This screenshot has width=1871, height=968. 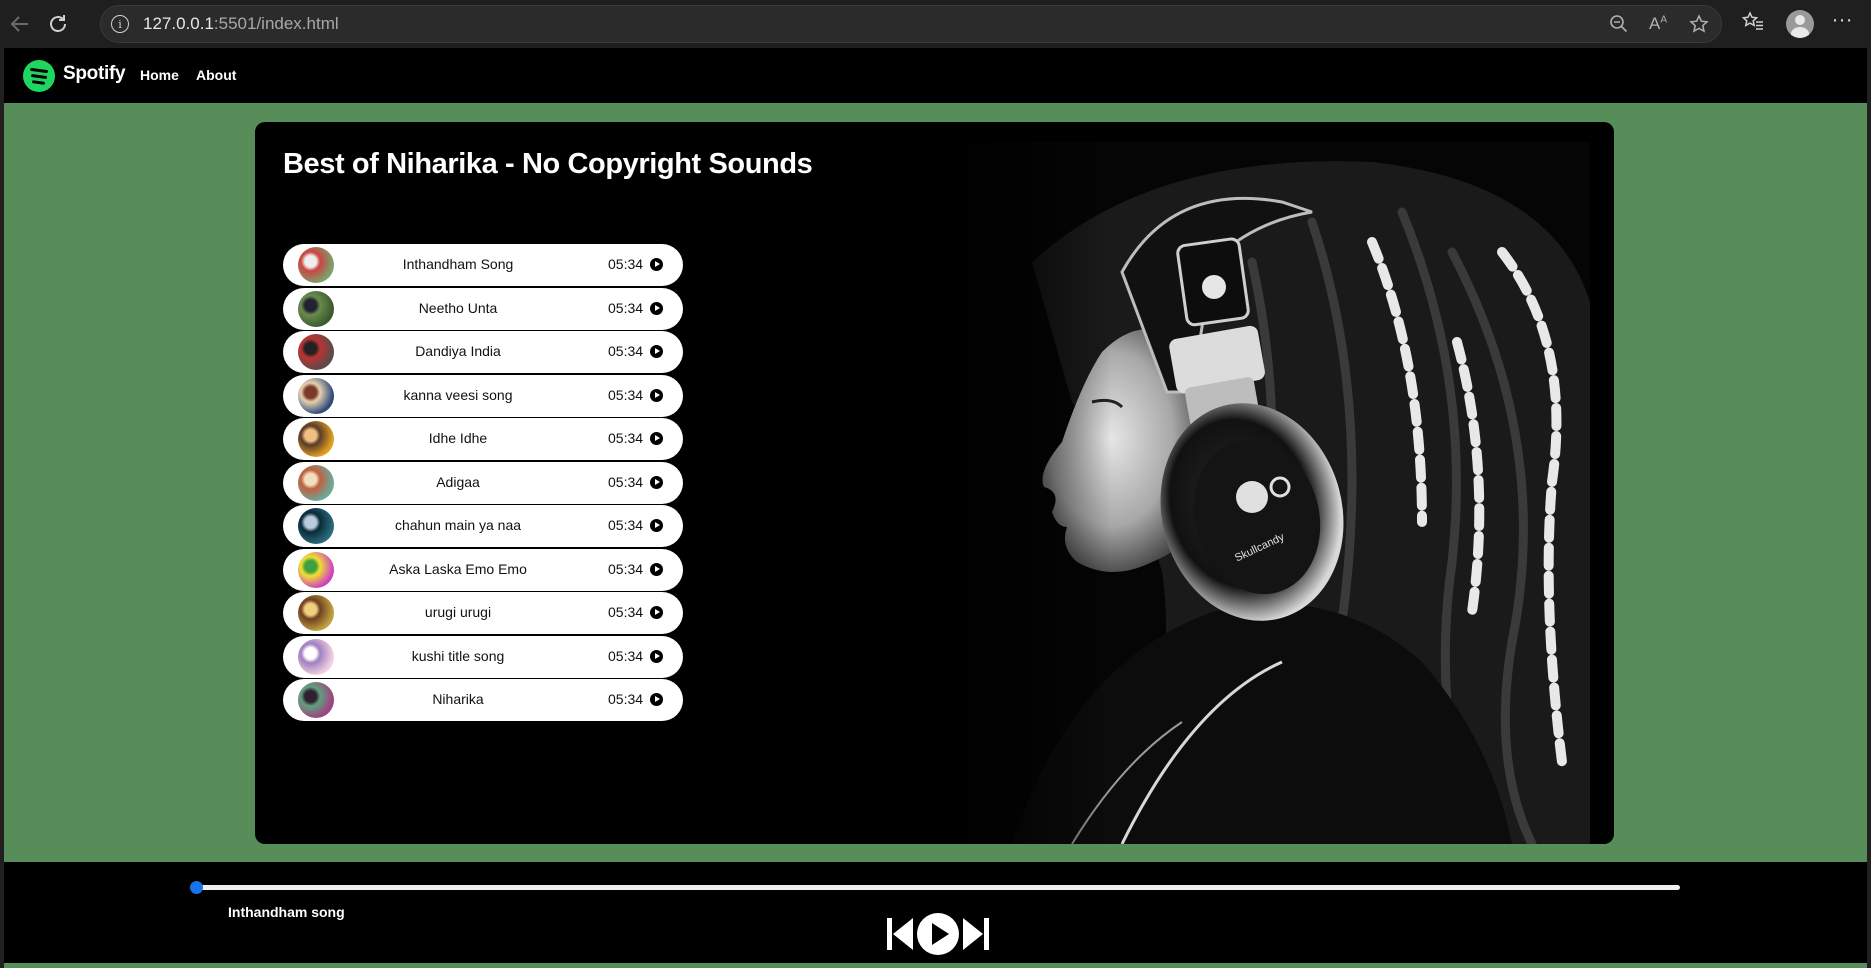 I want to click on song-item: Niharika 05:34, so click(x=483, y=700).